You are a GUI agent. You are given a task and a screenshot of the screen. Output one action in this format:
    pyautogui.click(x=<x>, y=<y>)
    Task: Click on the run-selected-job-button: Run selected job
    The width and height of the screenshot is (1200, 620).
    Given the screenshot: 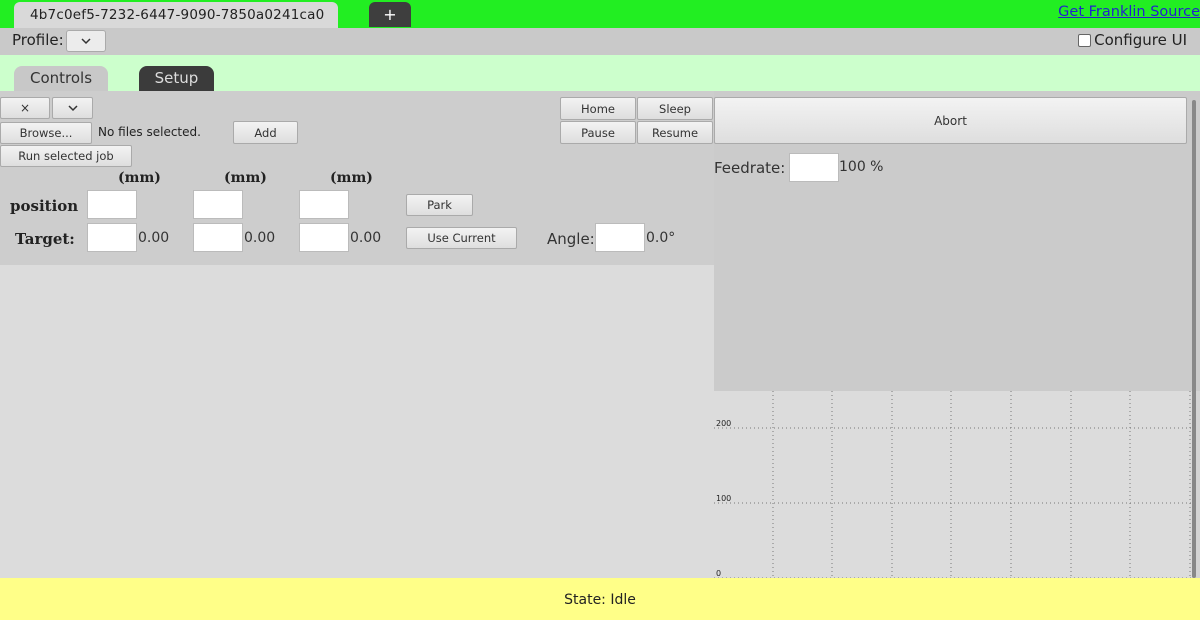 What is the action you would take?
    pyautogui.click(x=66, y=156)
    